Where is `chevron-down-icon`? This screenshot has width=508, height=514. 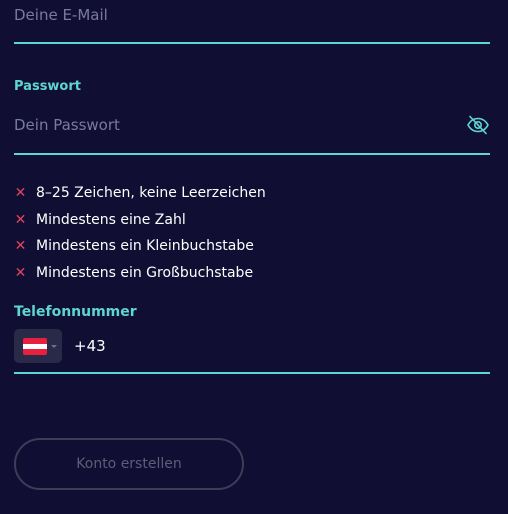 chevron-down-icon is located at coordinates (54, 346).